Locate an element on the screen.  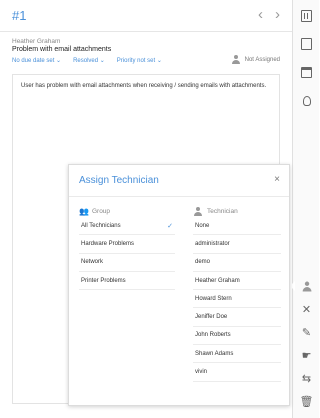
technician-item: Jeniffer Doe is located at coordinates (237, 317).